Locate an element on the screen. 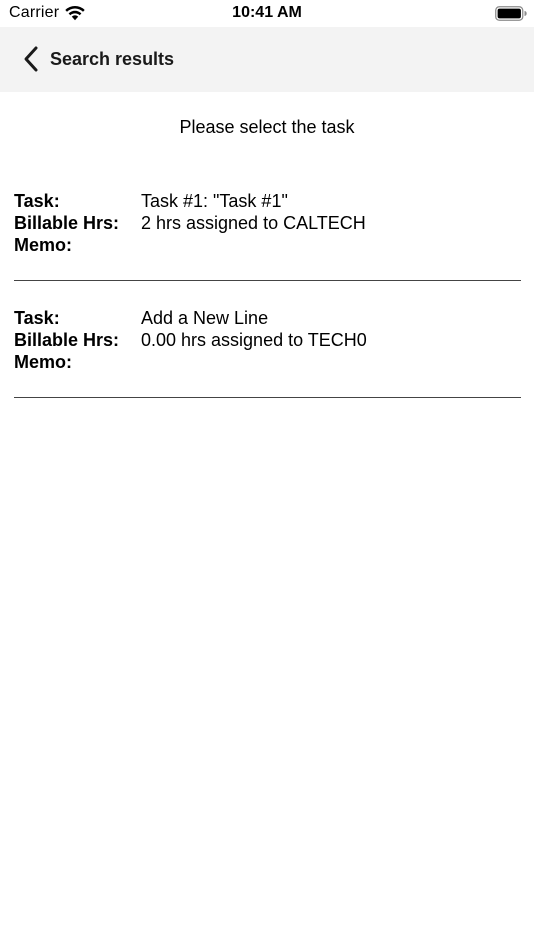  clock: 10:41 AM is located at coordinates (267, 12).